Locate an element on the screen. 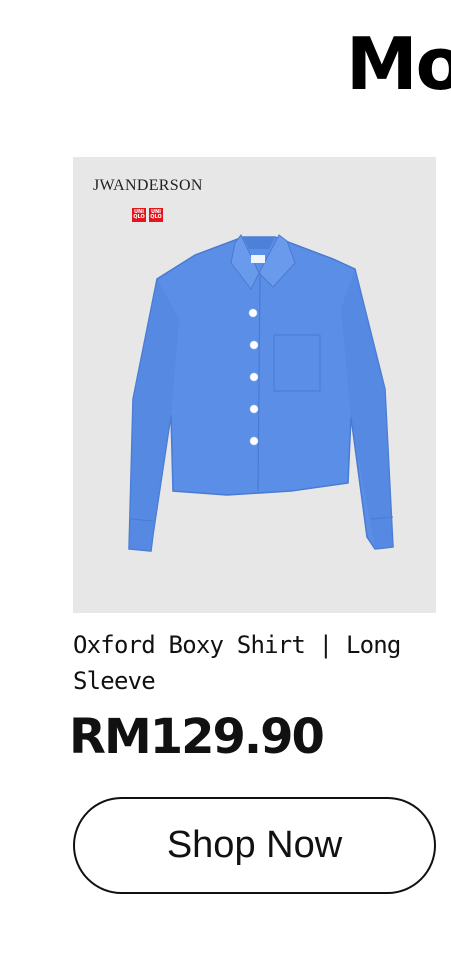 The width and height of the screenshot is (451, 958). uniqlo-logo-latin: UNI QLO is located at coordinates (156, 215).